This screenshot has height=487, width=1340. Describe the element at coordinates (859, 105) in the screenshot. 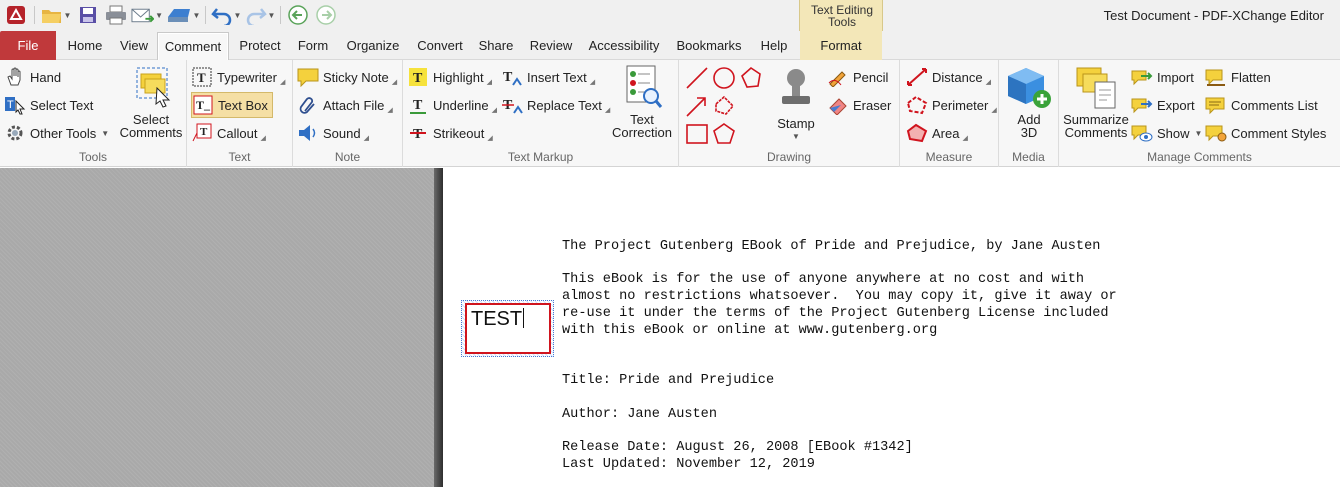

I see `eraser-button: Eraser` at that location.